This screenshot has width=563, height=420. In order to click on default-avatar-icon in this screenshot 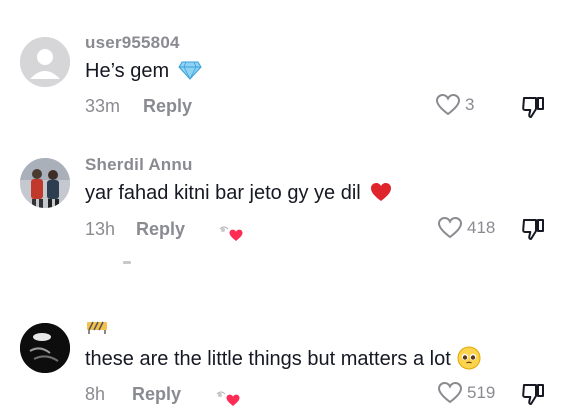, I will do `click(45, 62)`.